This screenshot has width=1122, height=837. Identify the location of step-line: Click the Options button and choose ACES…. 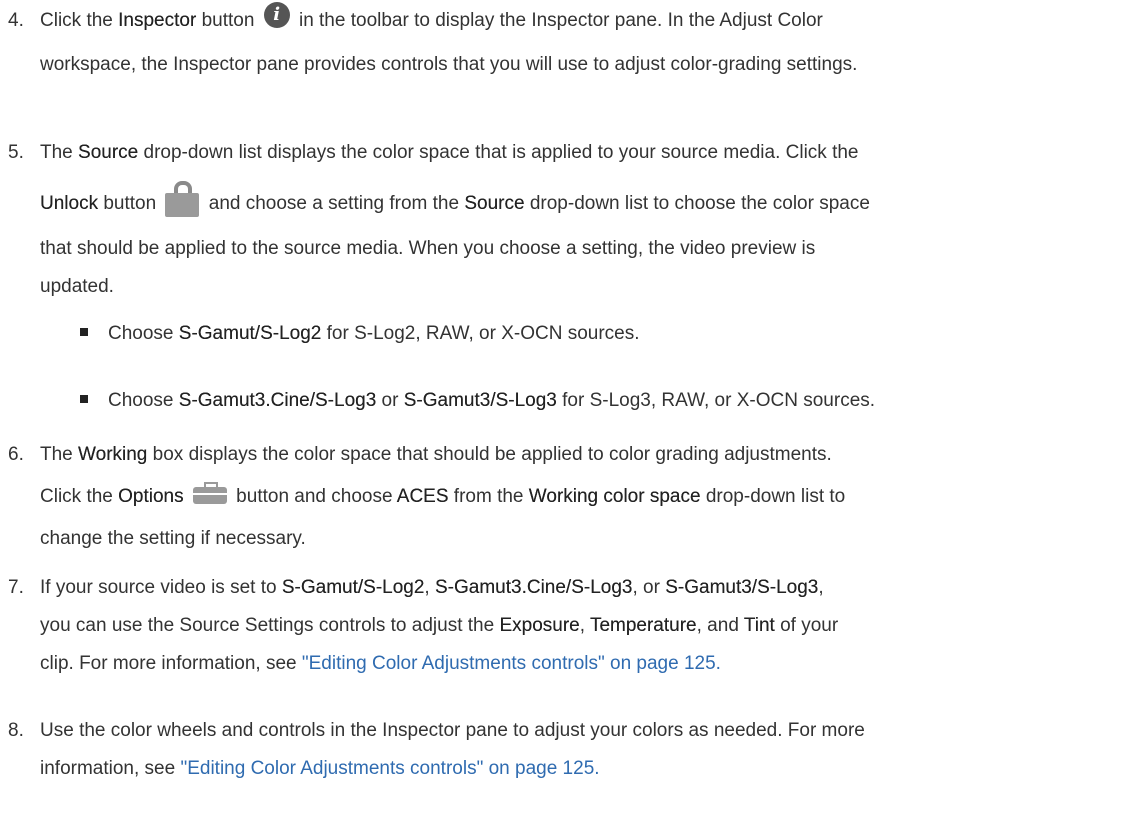
(577, 497).